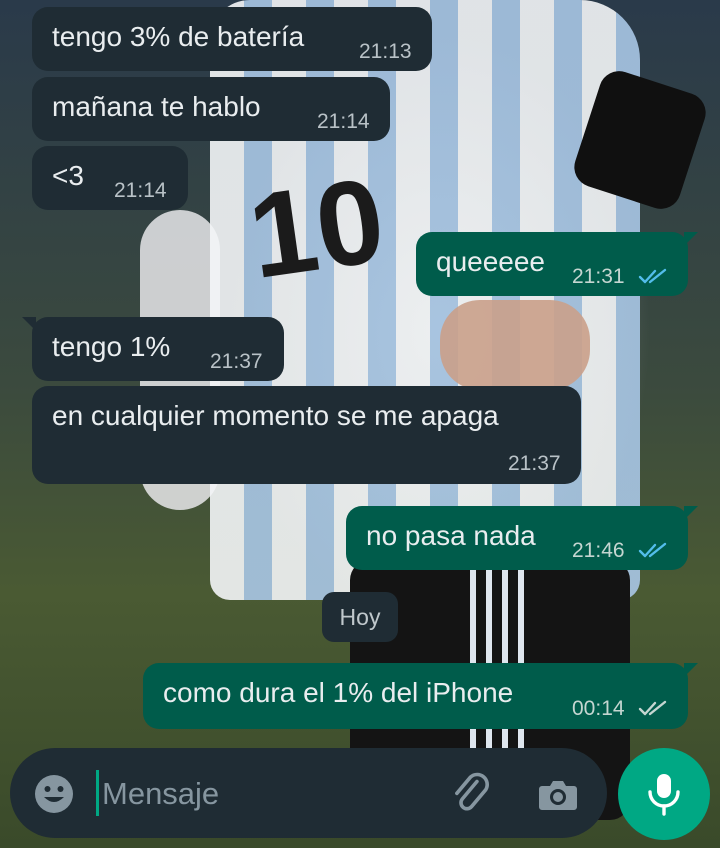 This screenshot has height=848, width=720. I want to click on message-input, so click(262, 794).